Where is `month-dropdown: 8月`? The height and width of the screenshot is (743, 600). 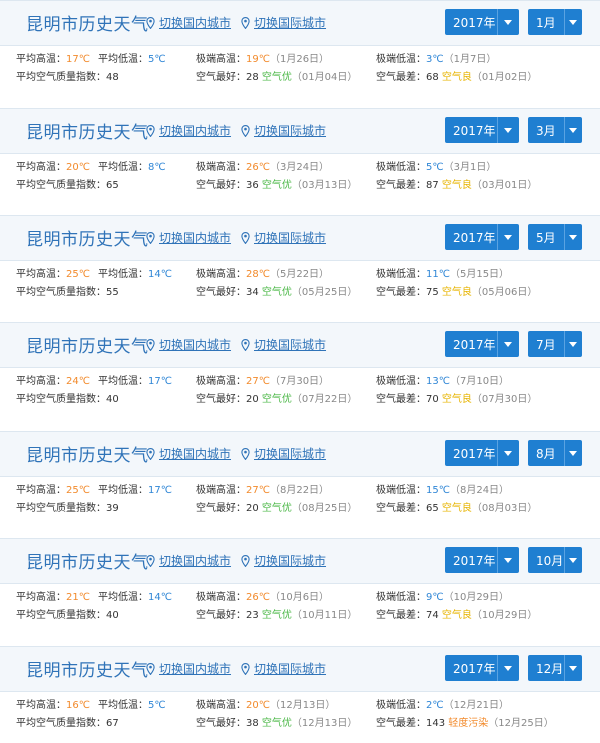 month-dropdown: 8月 is located at coordinates (555, 453).